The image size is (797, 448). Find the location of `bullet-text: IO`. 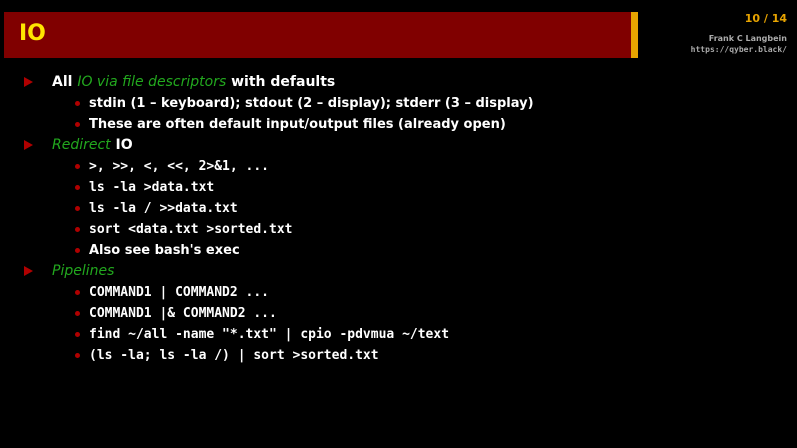

bullet-text: IO is located at coordinates (121, 145).